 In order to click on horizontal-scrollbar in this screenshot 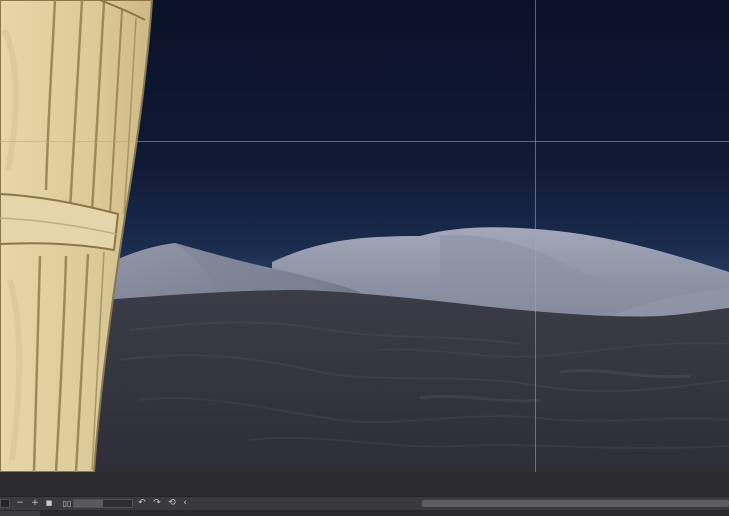, I will do `click(575, 503)`.